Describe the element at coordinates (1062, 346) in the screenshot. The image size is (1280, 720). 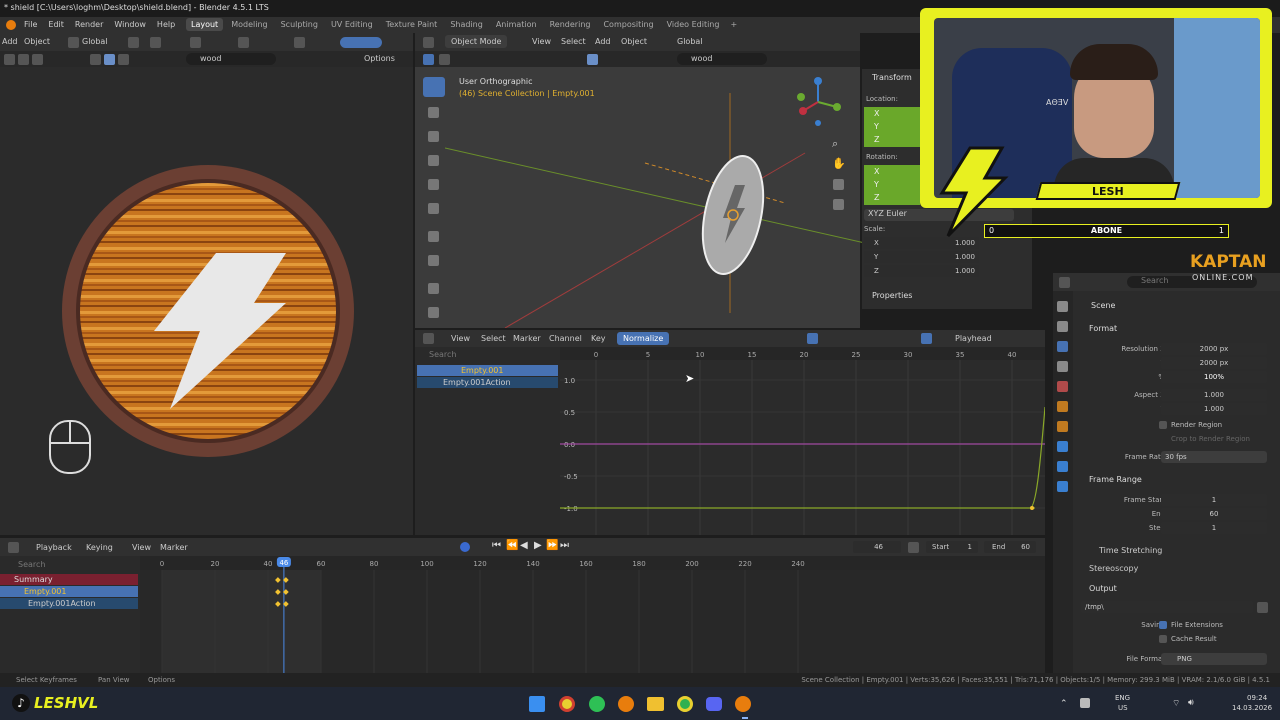
I see `output-tab-icon` at that location.